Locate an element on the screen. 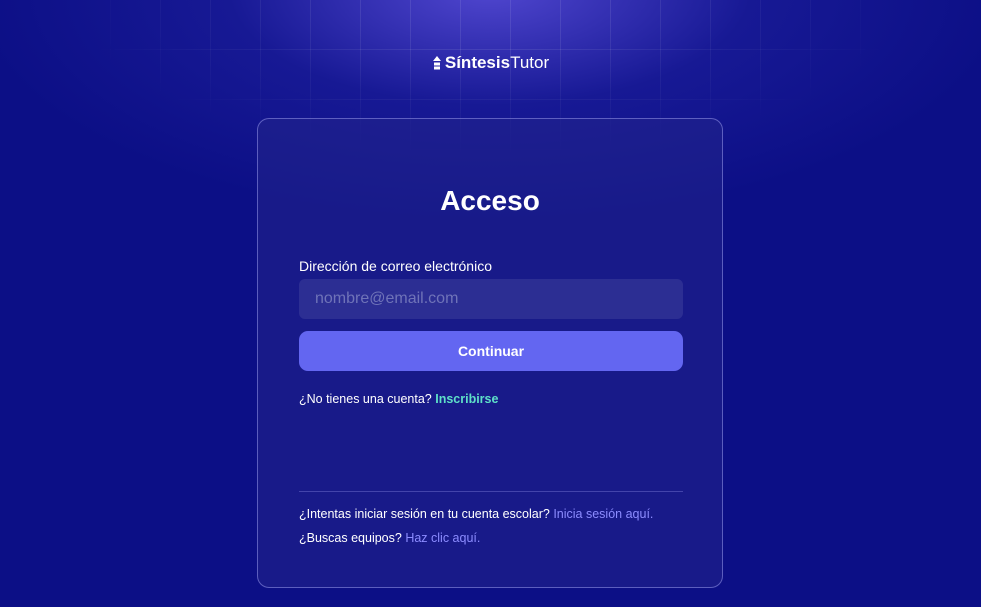 This screenshot has width=981, height=607. email-label: Dirección de correo electrónico is located at coordinates (395, 266).